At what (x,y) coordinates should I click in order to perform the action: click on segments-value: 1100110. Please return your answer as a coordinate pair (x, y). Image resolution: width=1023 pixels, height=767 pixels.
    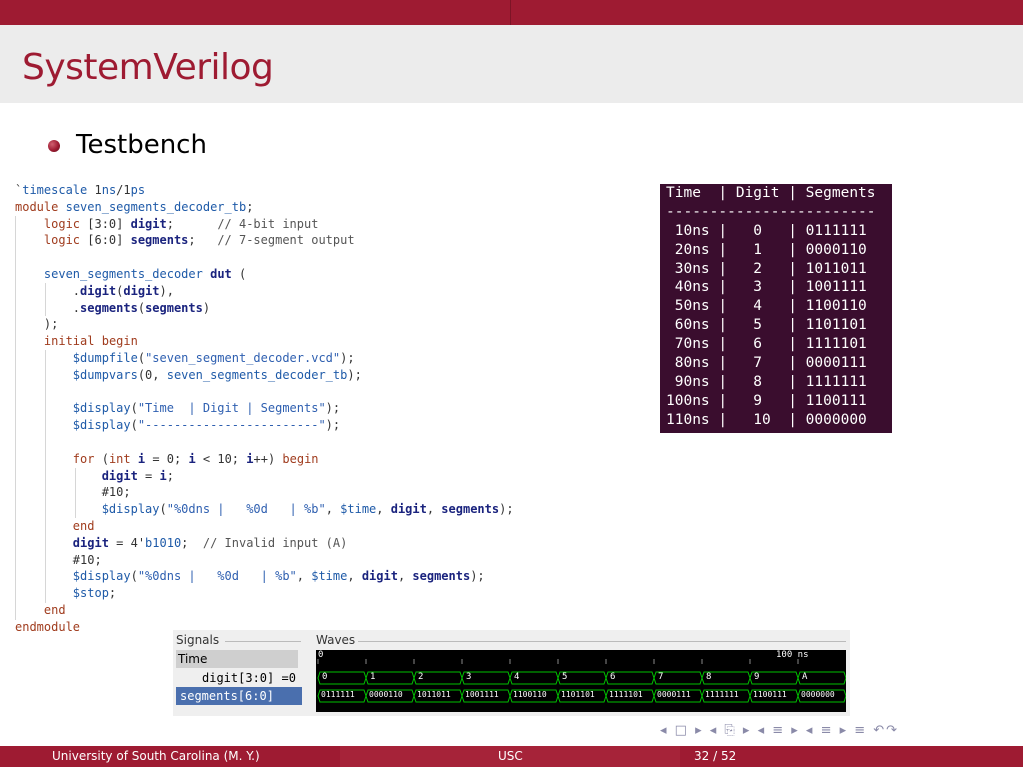
    Looking at the image, I should click on (530, 694).